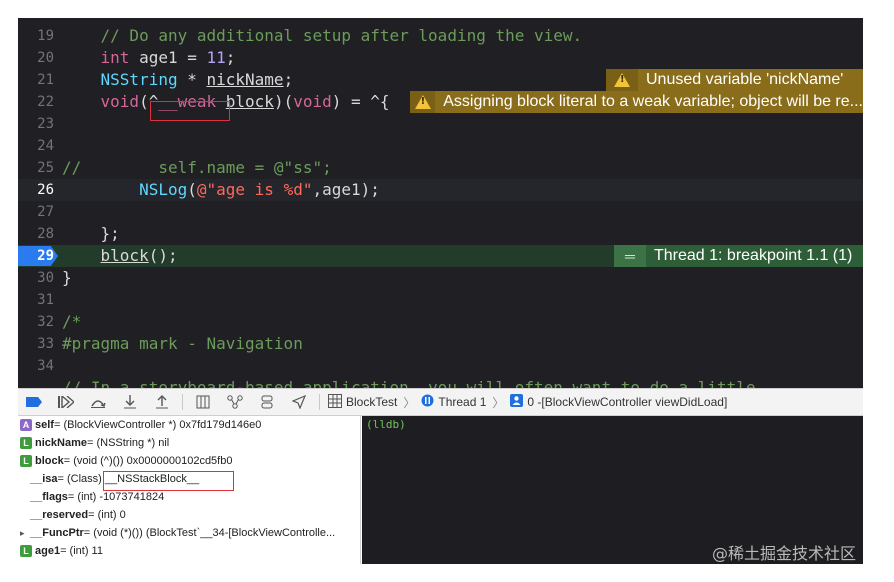 This screenshot has width=894, height=582. I want to click on code-line: 25 // self.name = @"ss";, so click(440, 168).